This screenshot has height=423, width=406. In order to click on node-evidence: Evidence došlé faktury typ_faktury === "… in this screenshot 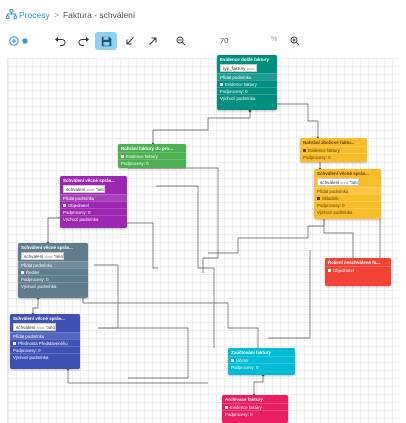, I will do `click(247, 82)`.